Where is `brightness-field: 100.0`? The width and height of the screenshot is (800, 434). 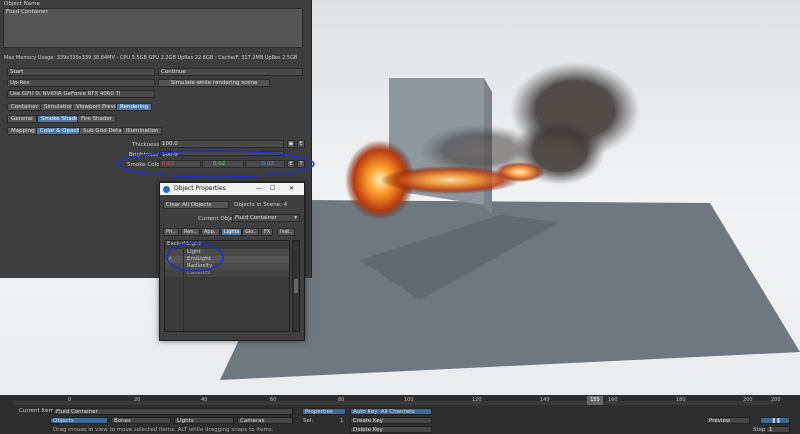 brightness-field: 100.0 is located at coordinates (221, 154).